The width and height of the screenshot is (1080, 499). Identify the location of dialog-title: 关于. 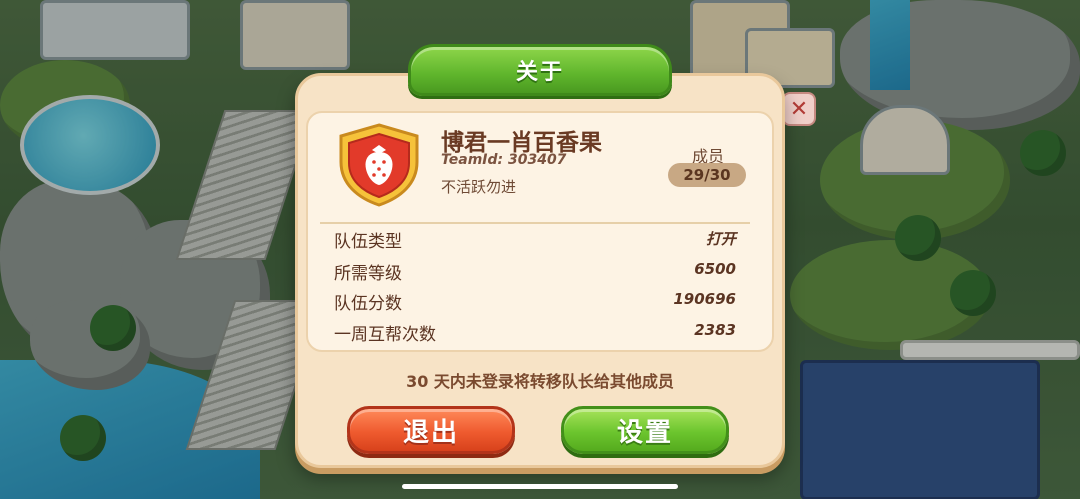
(539, 72).